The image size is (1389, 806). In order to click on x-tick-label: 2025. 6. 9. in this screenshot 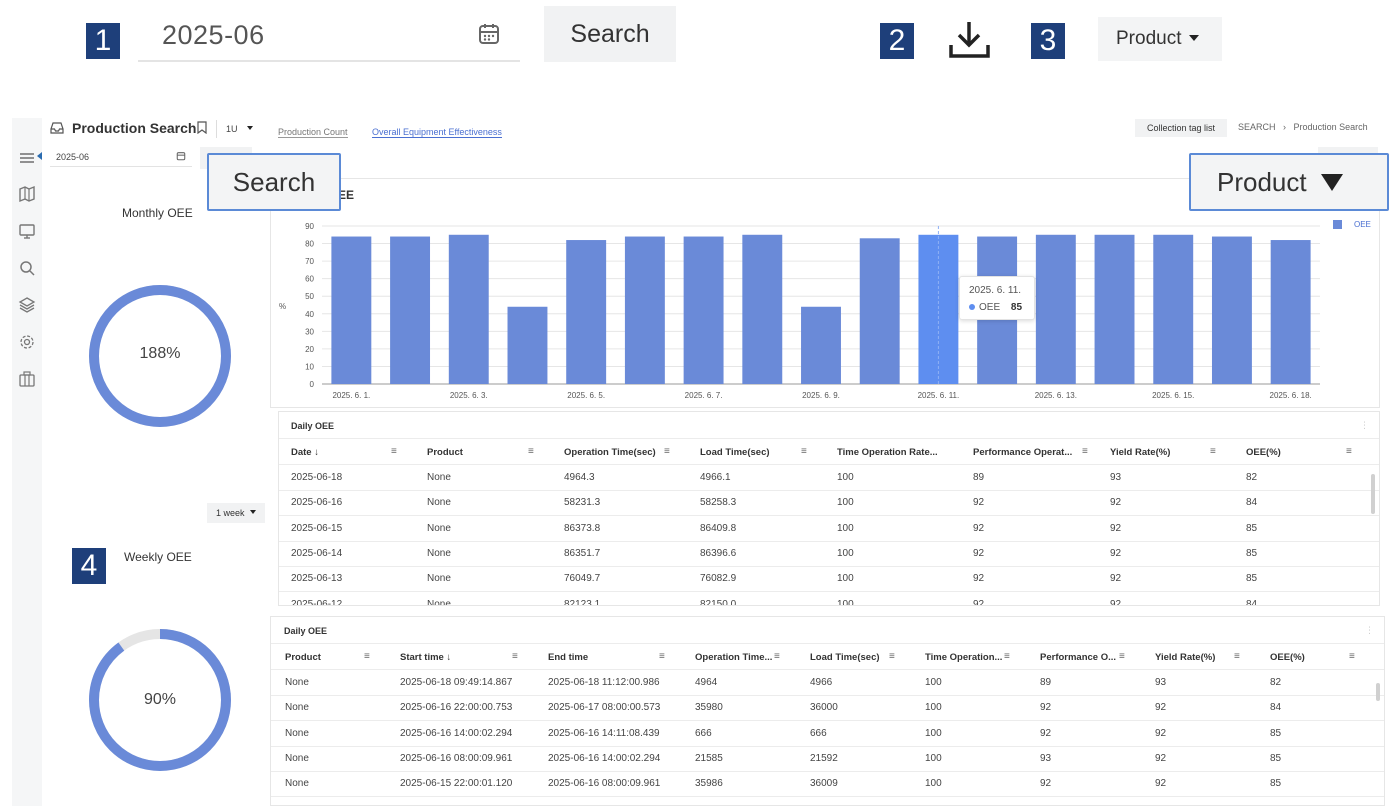, I will do `click(821, 395)`.